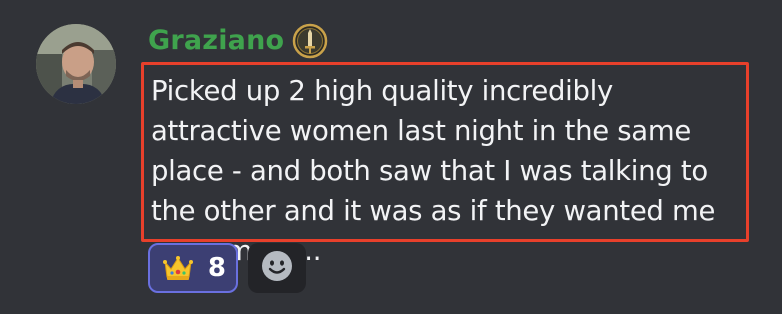 This screenshot has height=314, width=782. I want to click on message-header: Graziano, so click(238, 41).